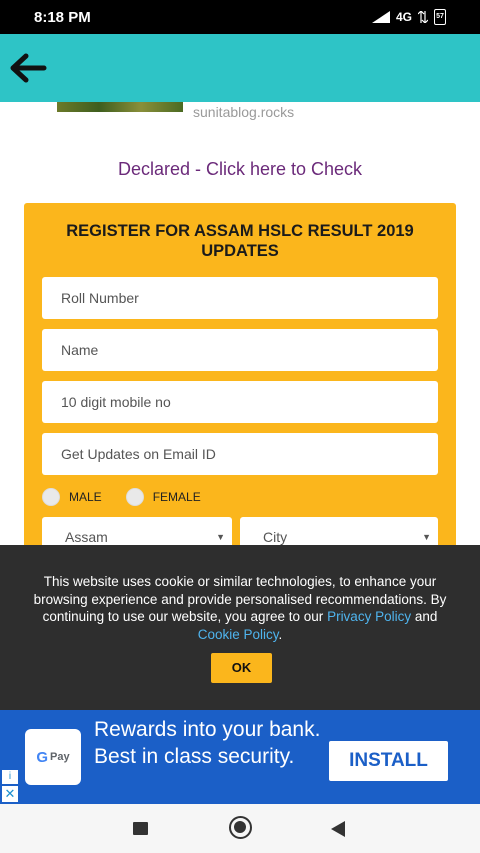 The height and width of the screenshot is (853, 480). What do you see at coordinates (240, 298) in the screenshot?
I see `roll-number-input: Roll Number` at bounding box center [240, 298].